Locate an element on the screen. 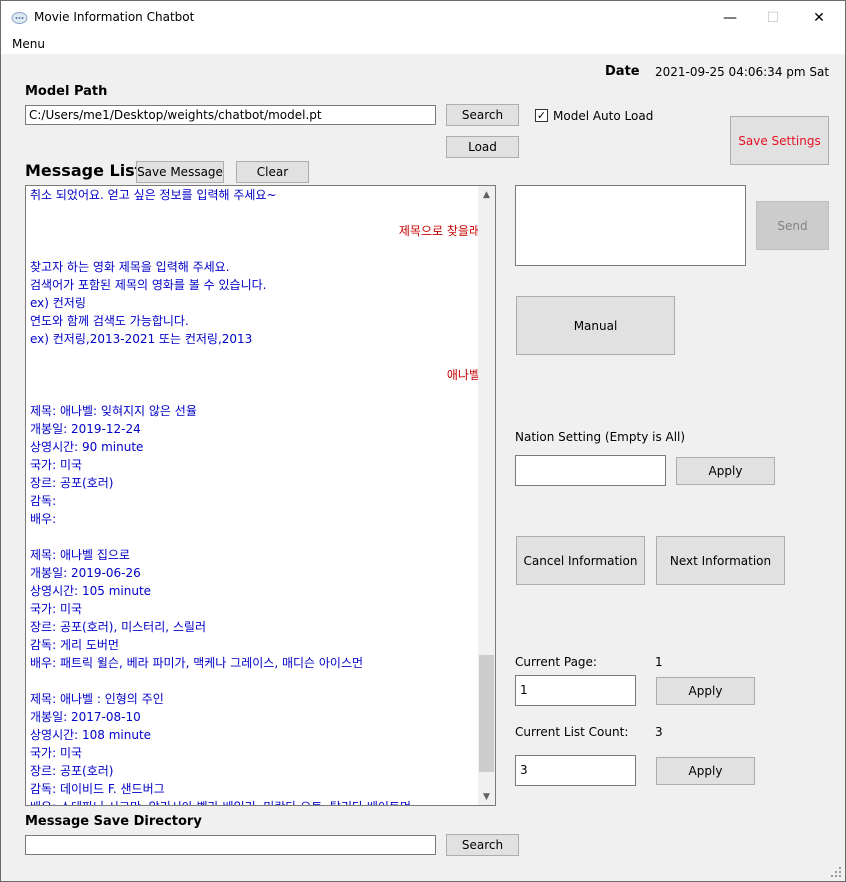 Image resolution: width=846 pixels, height=882 pixels. bot-message: 찾고자 하는 영화 제목을 입력해 주세요. is located at coordinates (130, 267).